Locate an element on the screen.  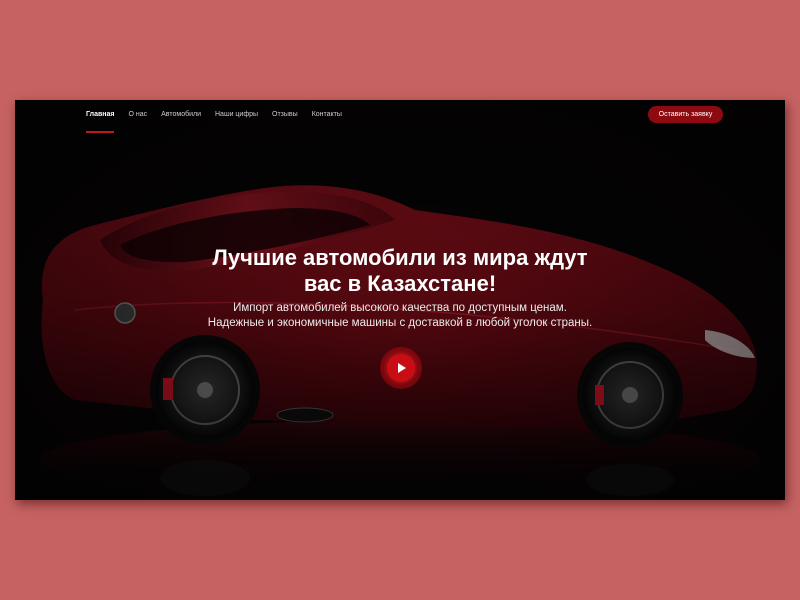
nav-item-about: О нас is located at coordinates (137, 115).